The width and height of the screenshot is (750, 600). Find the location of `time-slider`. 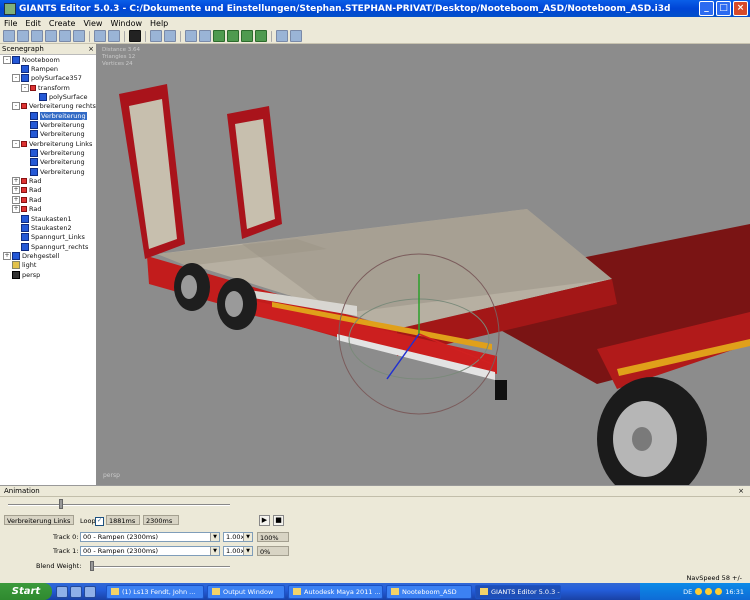

time-slider is located at coordinates (119, 505).